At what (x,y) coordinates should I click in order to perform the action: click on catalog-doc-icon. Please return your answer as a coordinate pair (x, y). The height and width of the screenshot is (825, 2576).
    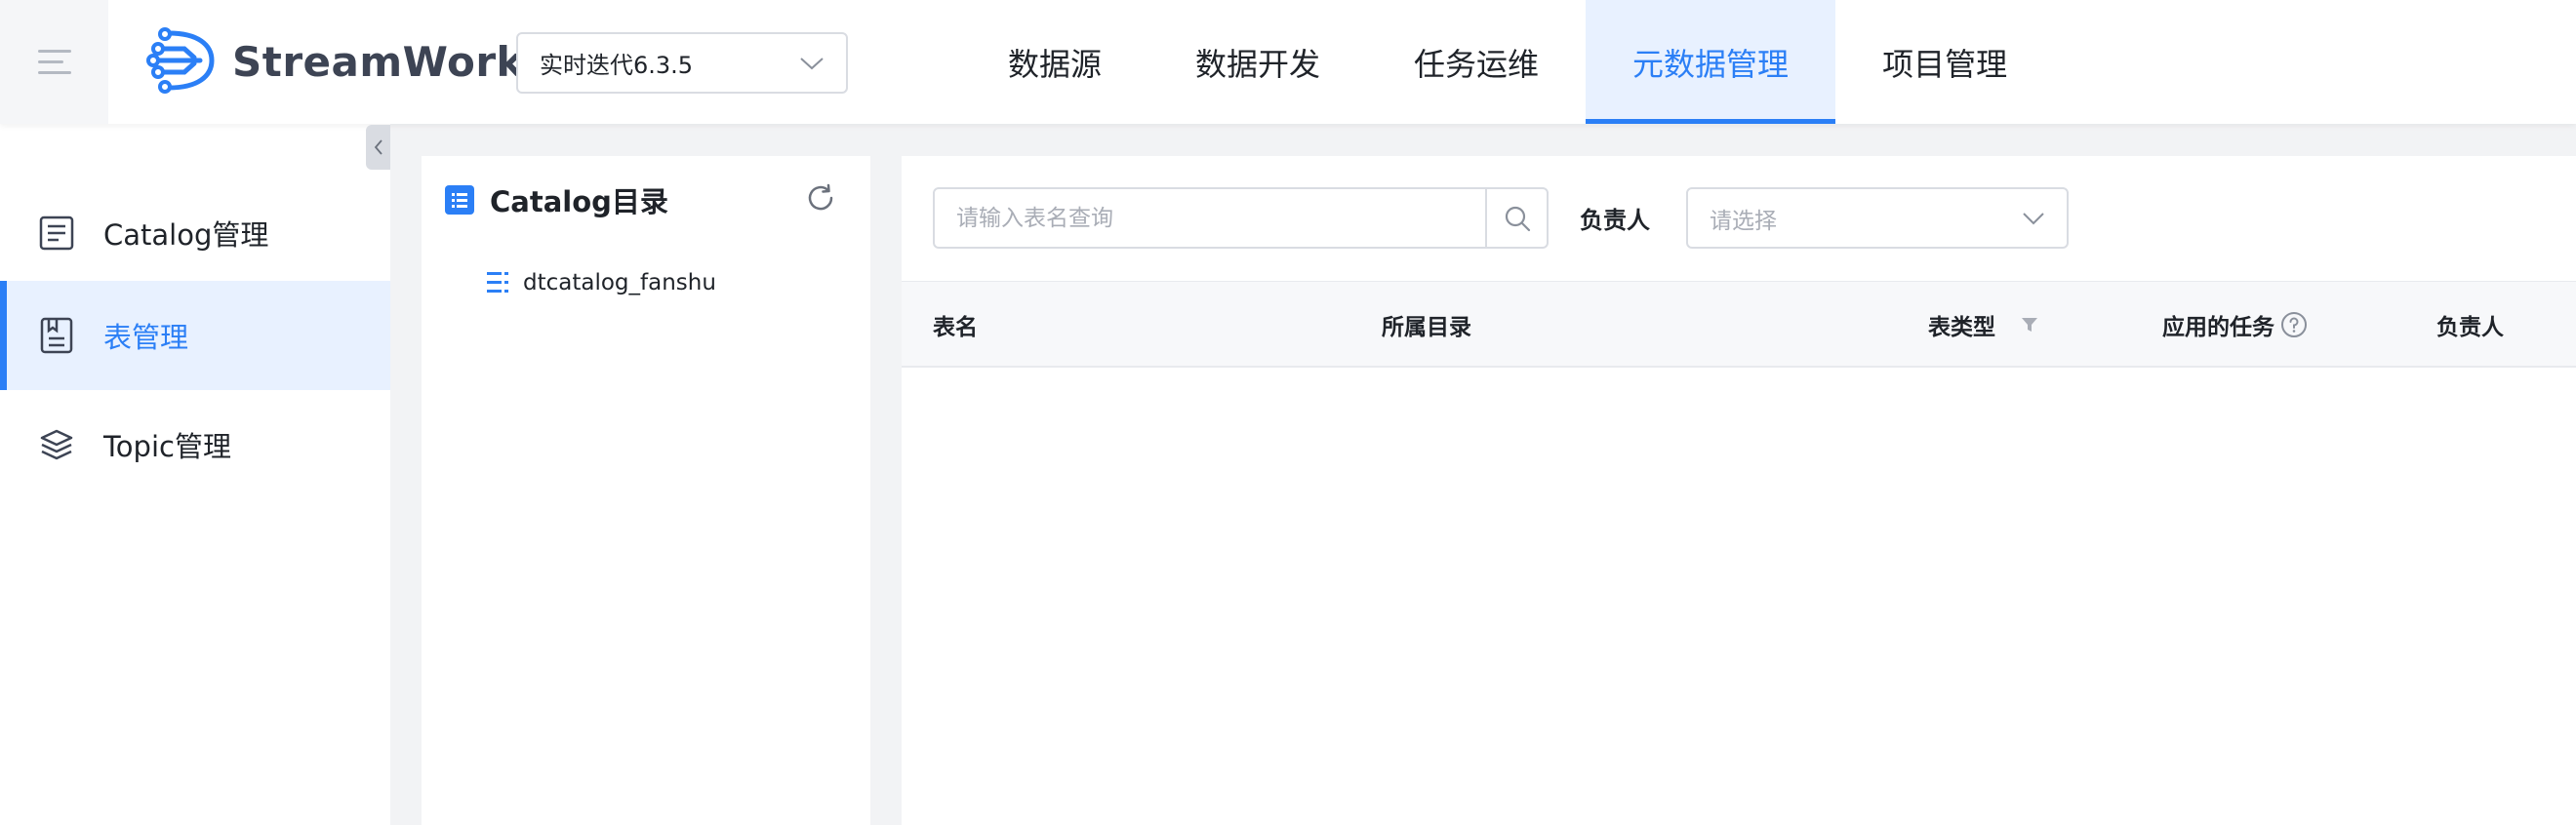
    Looking at the image, I should click on (56, 233).